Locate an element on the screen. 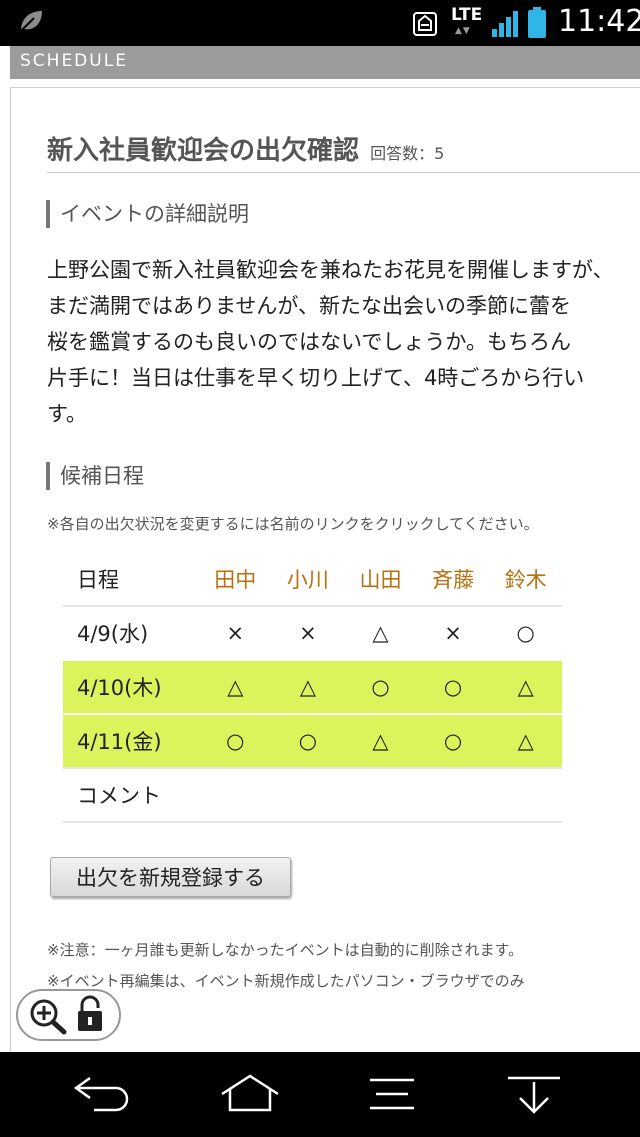  schedule-note: ※各自の出欠状況を変更するには名前のリンクをクリックしてください。 is located at coordinates (293, 524).